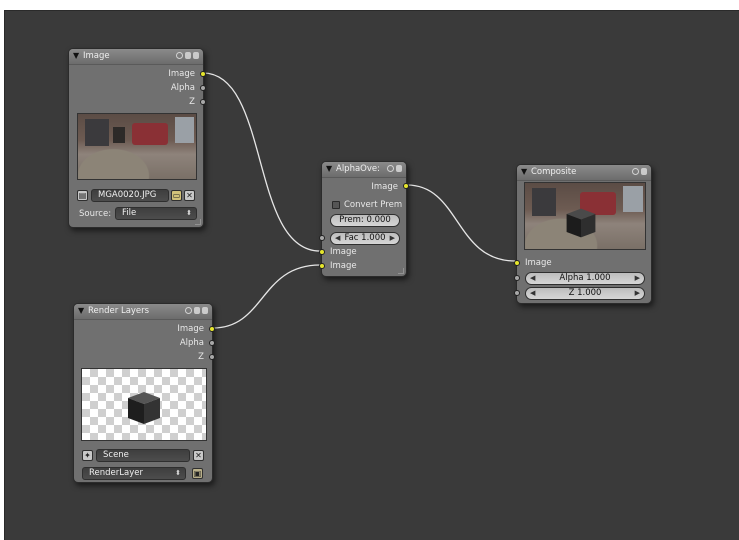 This screenshot has width=739, height=540. I want to click on source-dropdown: File ⬍, so click(156, 213).